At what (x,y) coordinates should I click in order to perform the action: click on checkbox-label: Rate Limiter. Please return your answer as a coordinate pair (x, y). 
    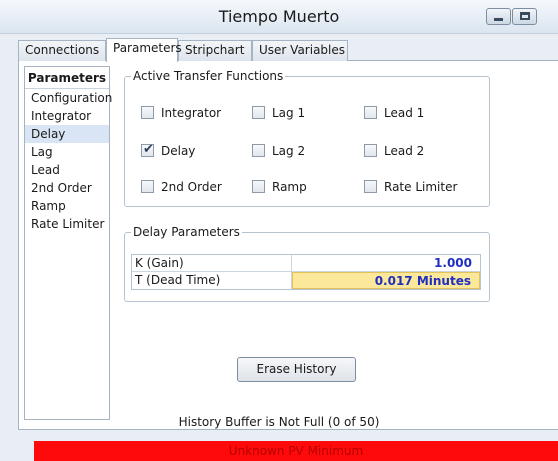
    Looking at the image, I should click on (421, 187).